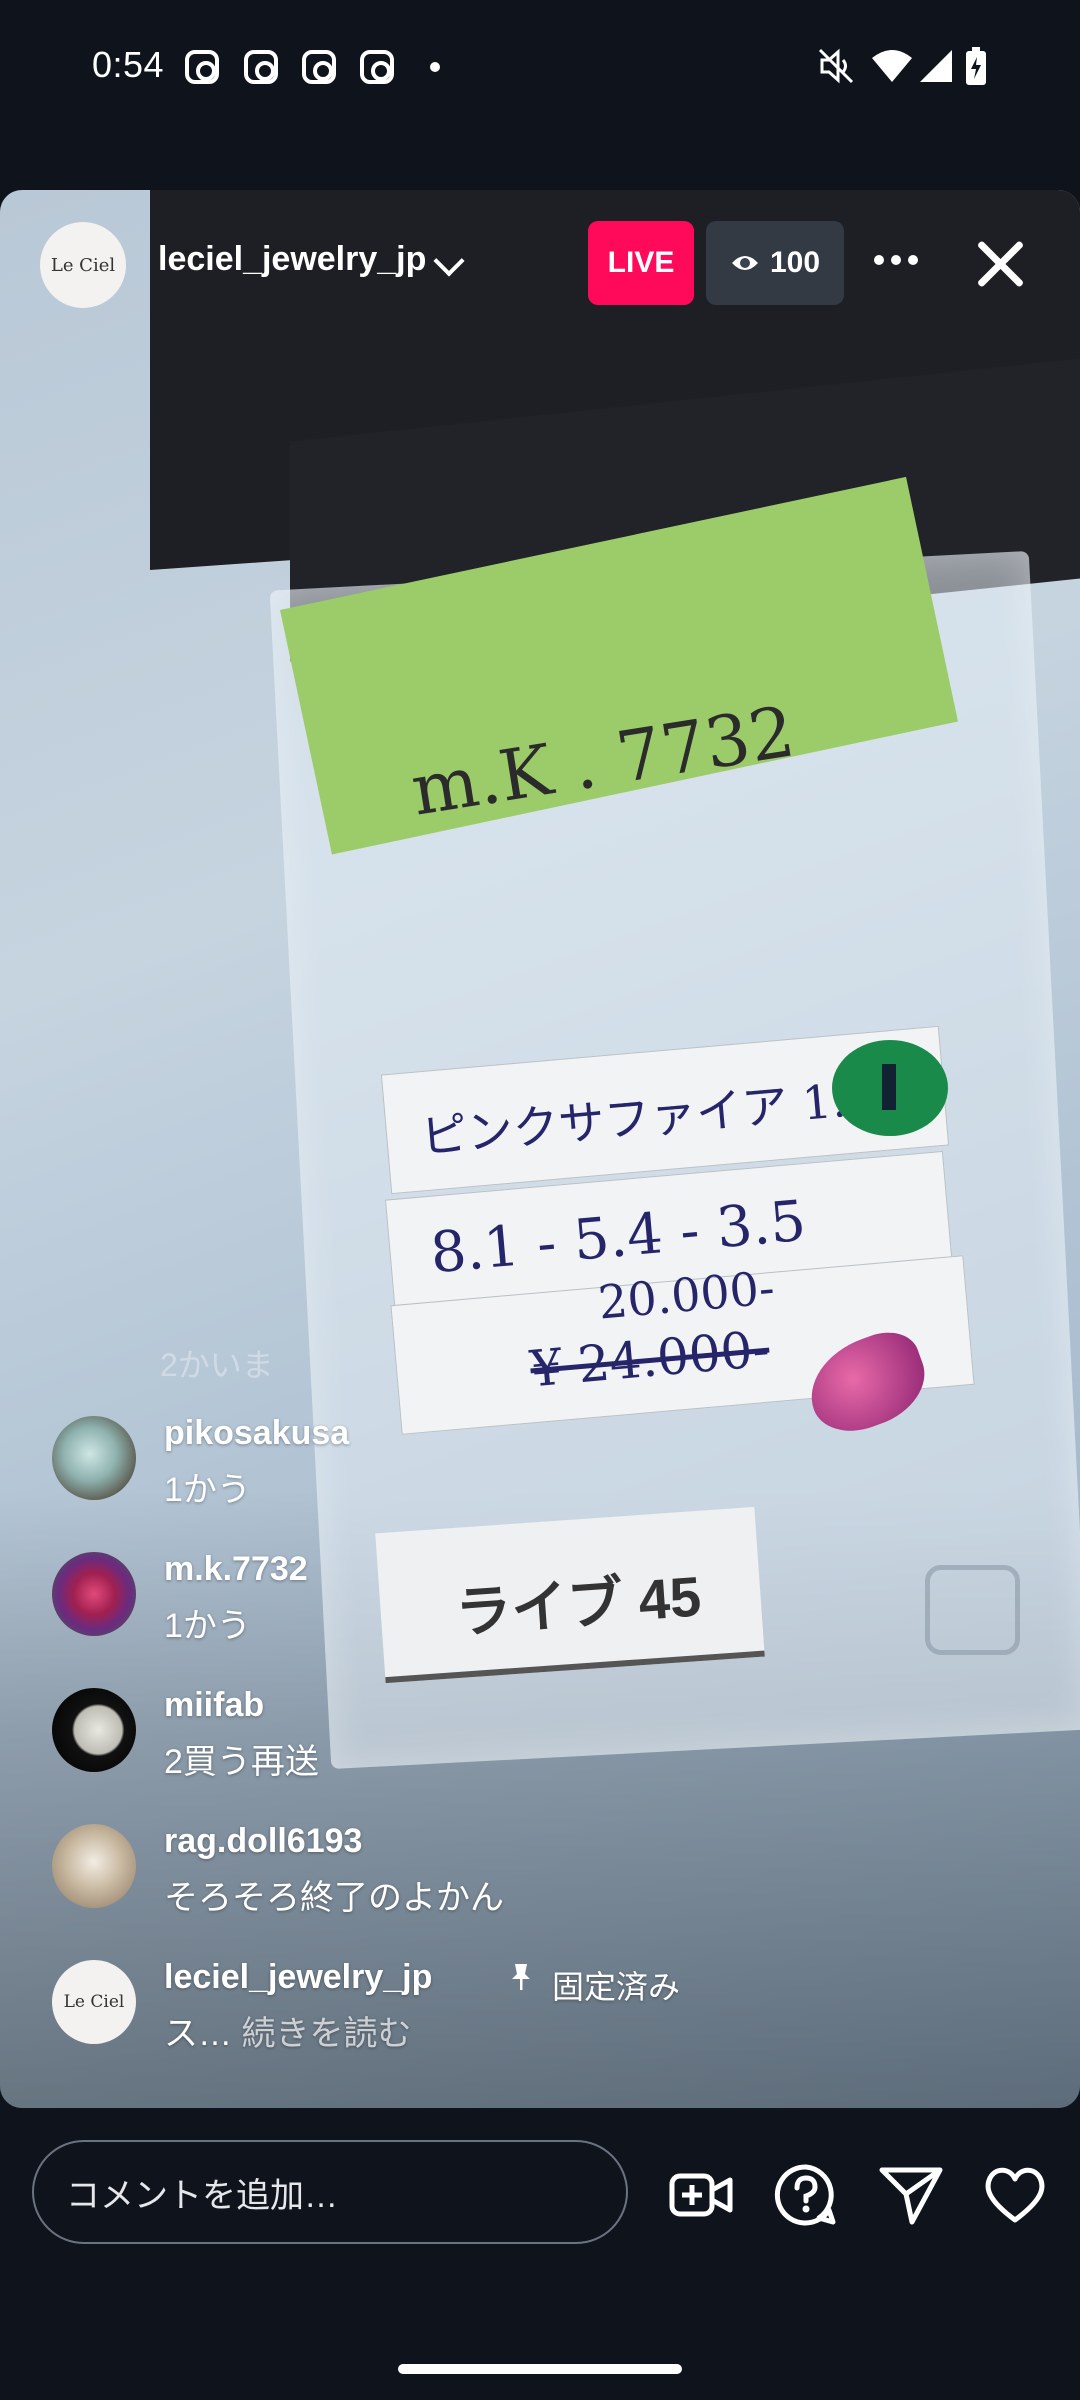 This screenshot has width=1080, height=2400. I want to click on comment-item: m.k.7732 1かう, so click(502, 1610).